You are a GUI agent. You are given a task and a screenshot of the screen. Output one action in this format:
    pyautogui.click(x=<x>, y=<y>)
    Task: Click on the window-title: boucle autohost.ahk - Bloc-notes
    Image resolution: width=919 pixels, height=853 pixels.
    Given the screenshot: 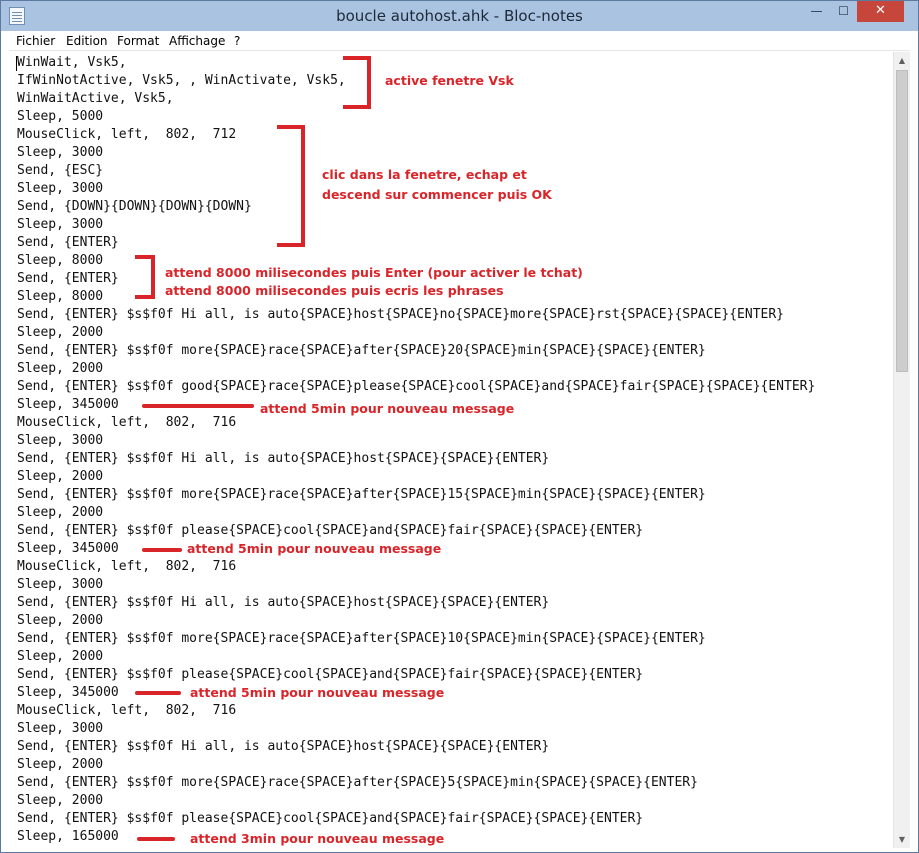 What is the action you would take?
    pyautogui.click(x=459, y=16)
    